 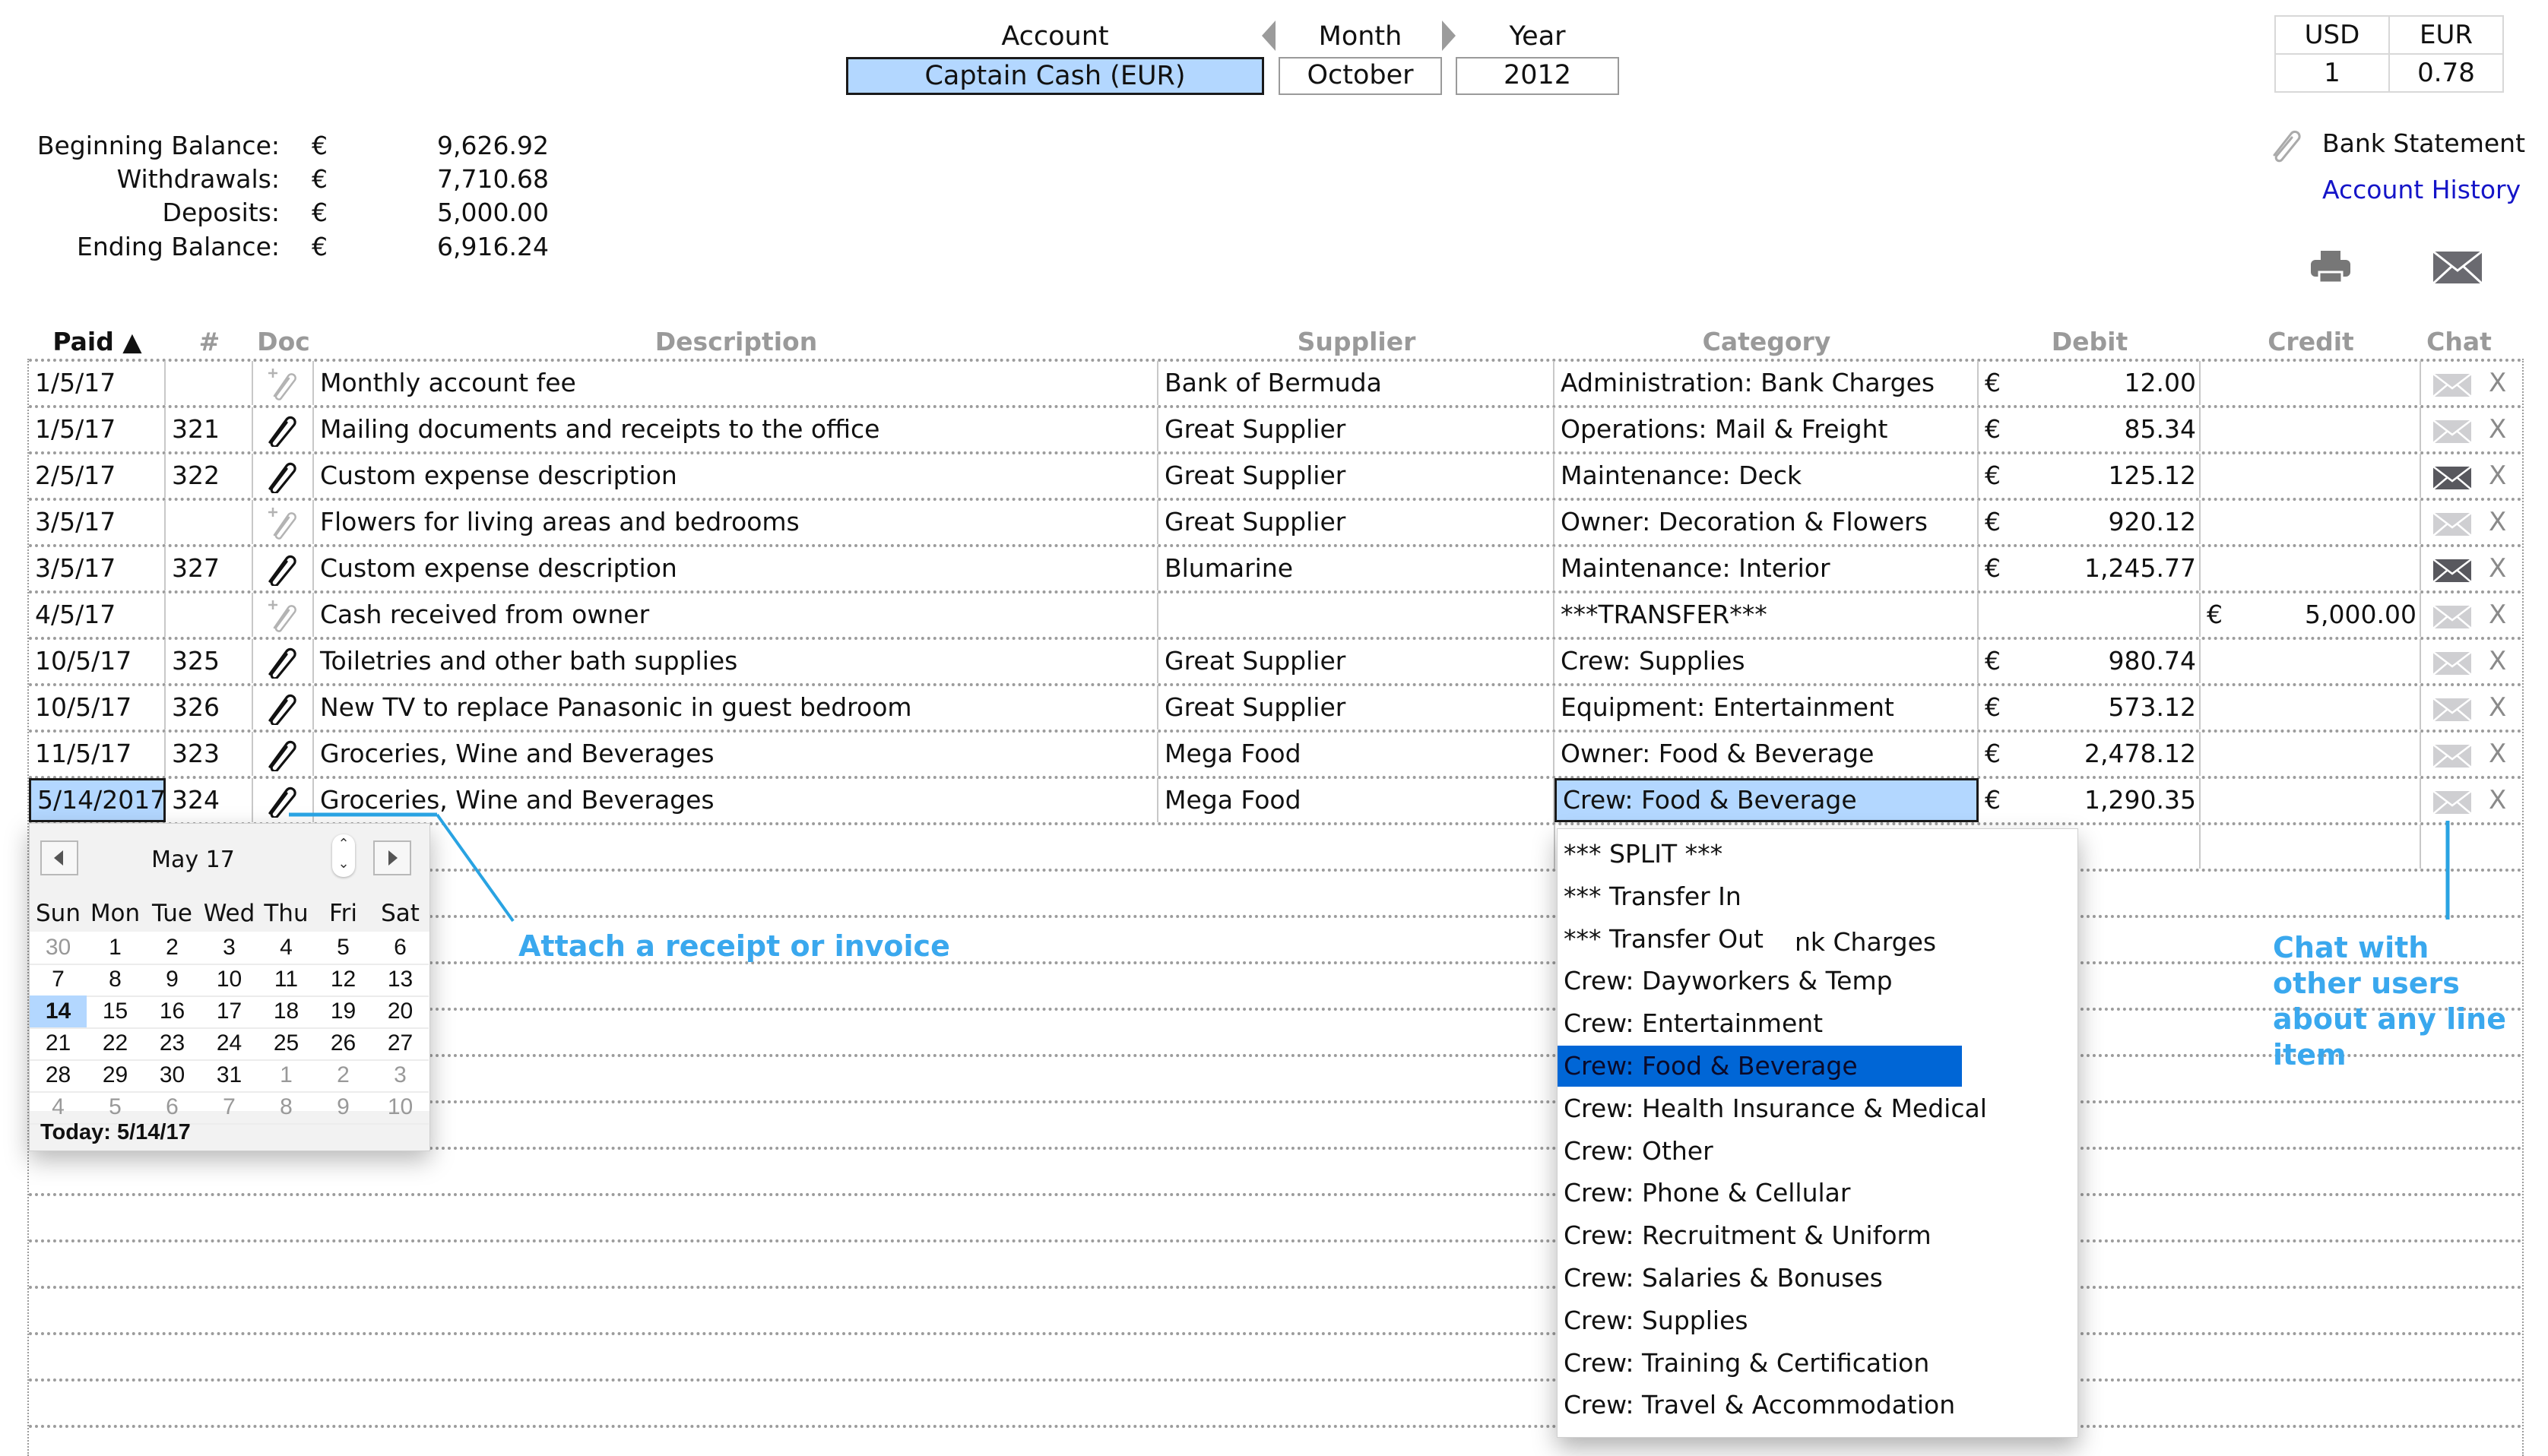 I want to click on debit-amount-cell: 85.34, so click(x=2105, y=429).